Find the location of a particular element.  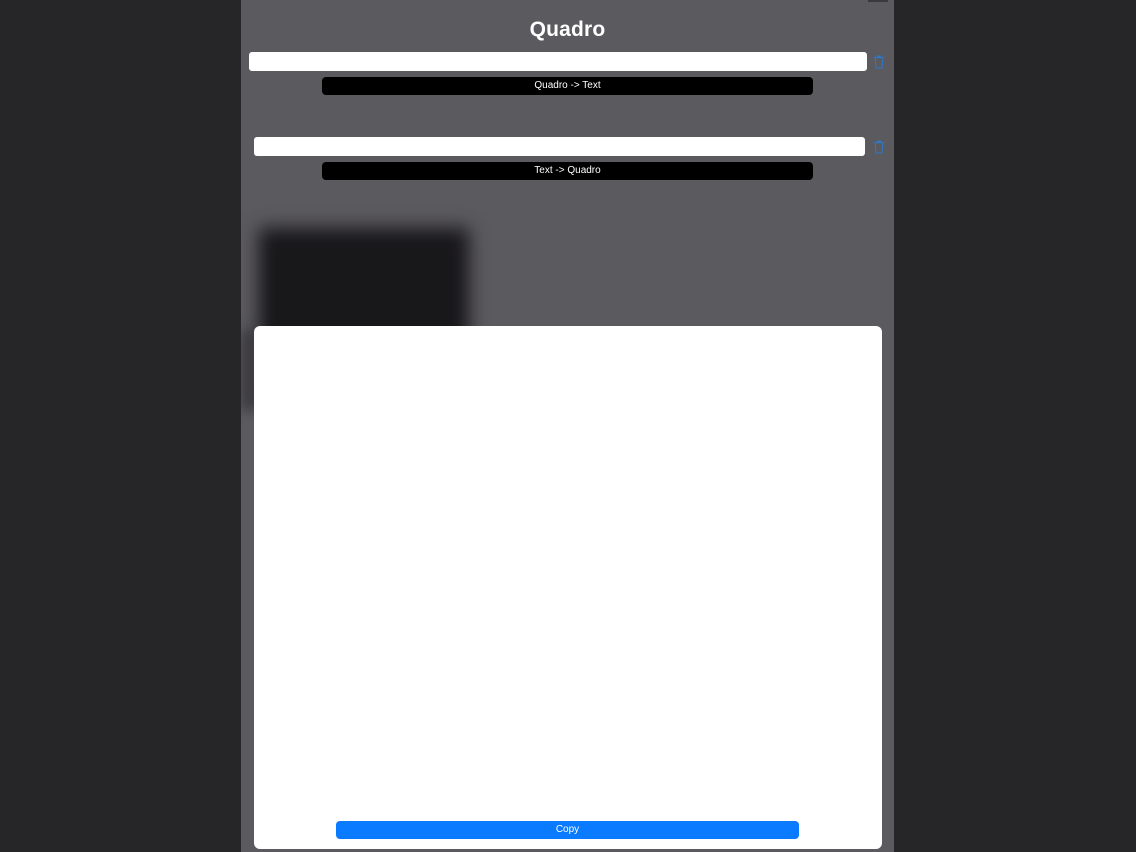

quadro-input is located at coordinates (558, 61).